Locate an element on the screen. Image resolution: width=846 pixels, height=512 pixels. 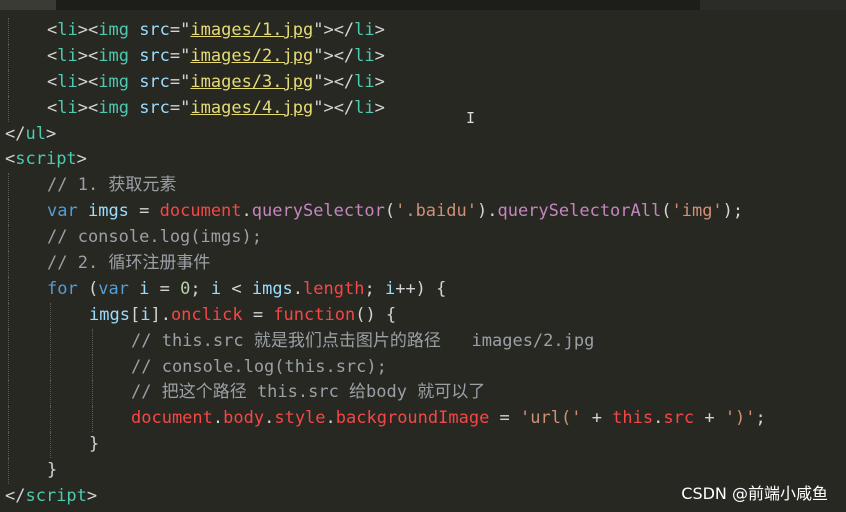
code-token: ). is located at coordinates (487, 211).